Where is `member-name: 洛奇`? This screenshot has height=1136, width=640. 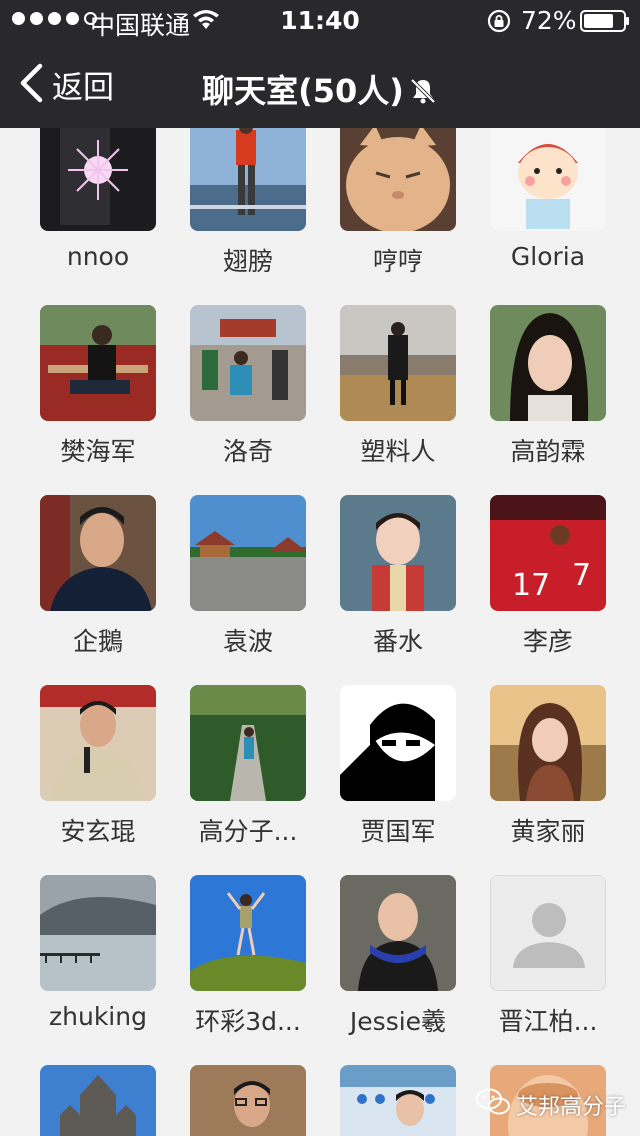
member-name: 洛奇 is located at coordinates (247, 451).